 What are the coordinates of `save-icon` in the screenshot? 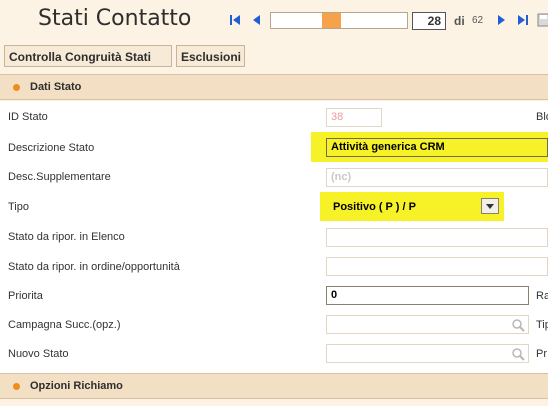 It's located at (542, 20).